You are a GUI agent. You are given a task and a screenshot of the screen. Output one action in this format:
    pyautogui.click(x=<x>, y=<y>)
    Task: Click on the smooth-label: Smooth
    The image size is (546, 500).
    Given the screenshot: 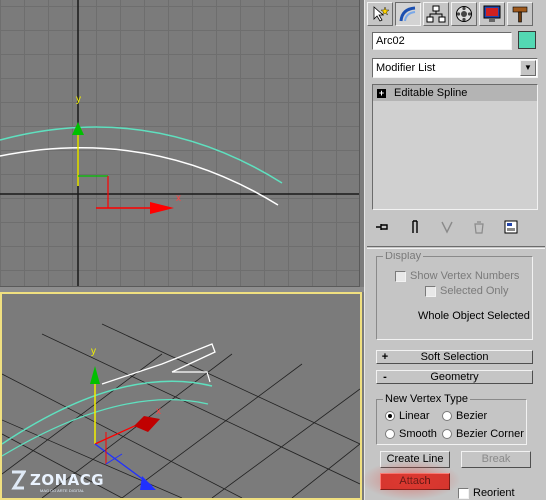 What is the action you would take?
    pyautogui.click(x=418, y=434)
    